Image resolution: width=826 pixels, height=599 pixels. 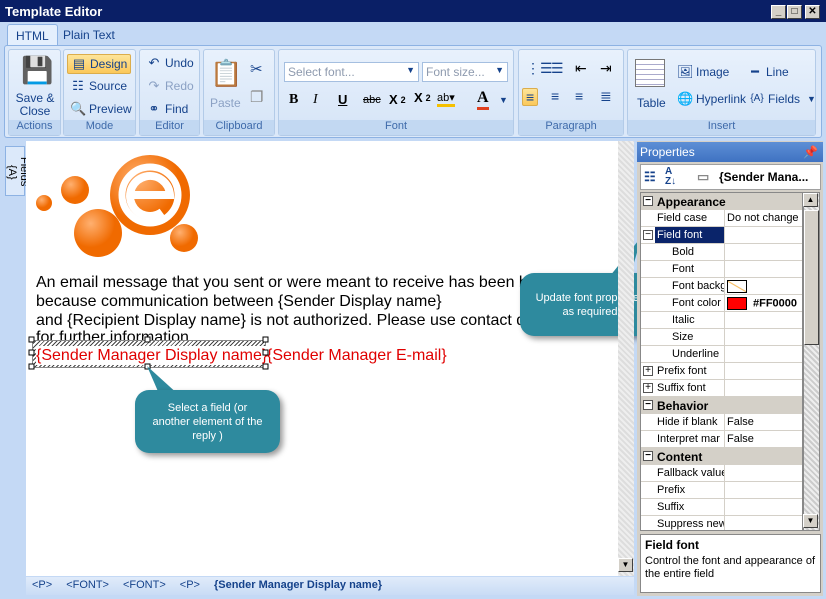 What do you see at coordinates (721, 507) in the screenshot?
I see `property-row: Suffix` at bounding box center [721, 507].